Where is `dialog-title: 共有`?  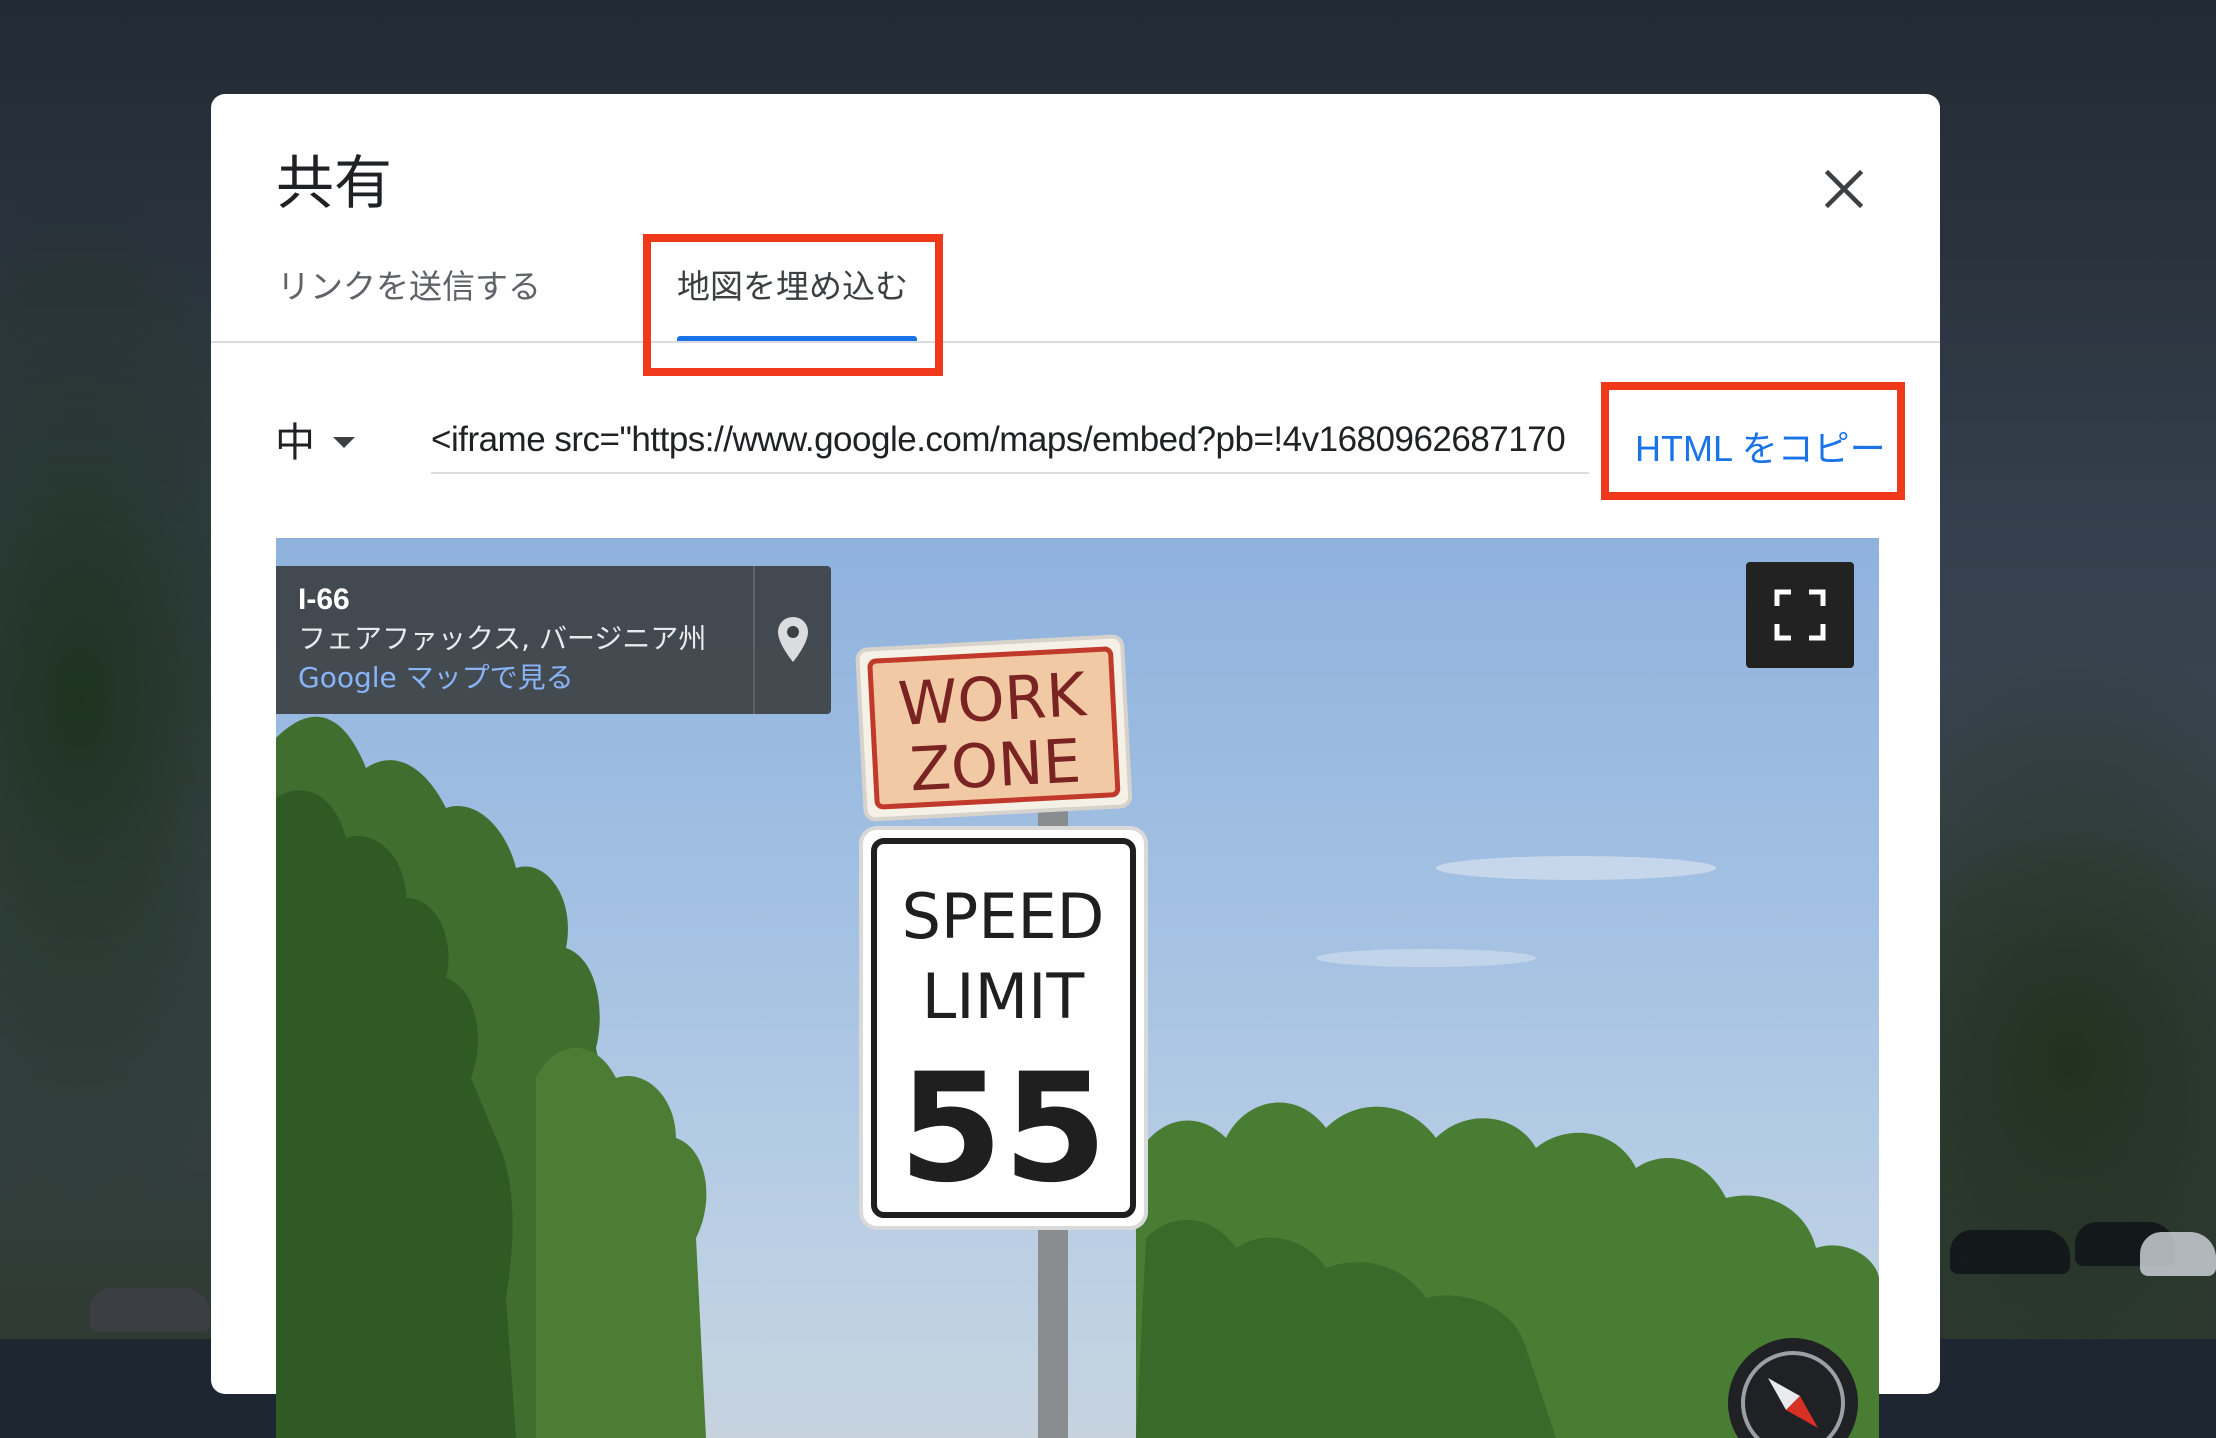
dialog-title: 共有 is located at coordinates (334, 183).